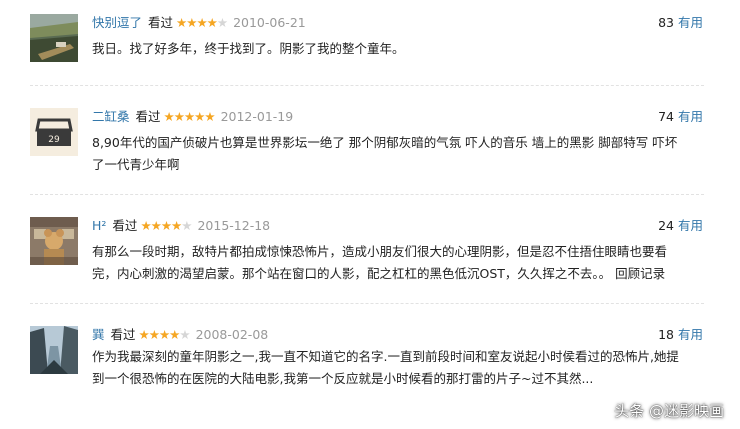  I want to click on review-text-line: 我日。找了好多年，终于找到了。阴影了我的整个童年。, so click(248, 48).